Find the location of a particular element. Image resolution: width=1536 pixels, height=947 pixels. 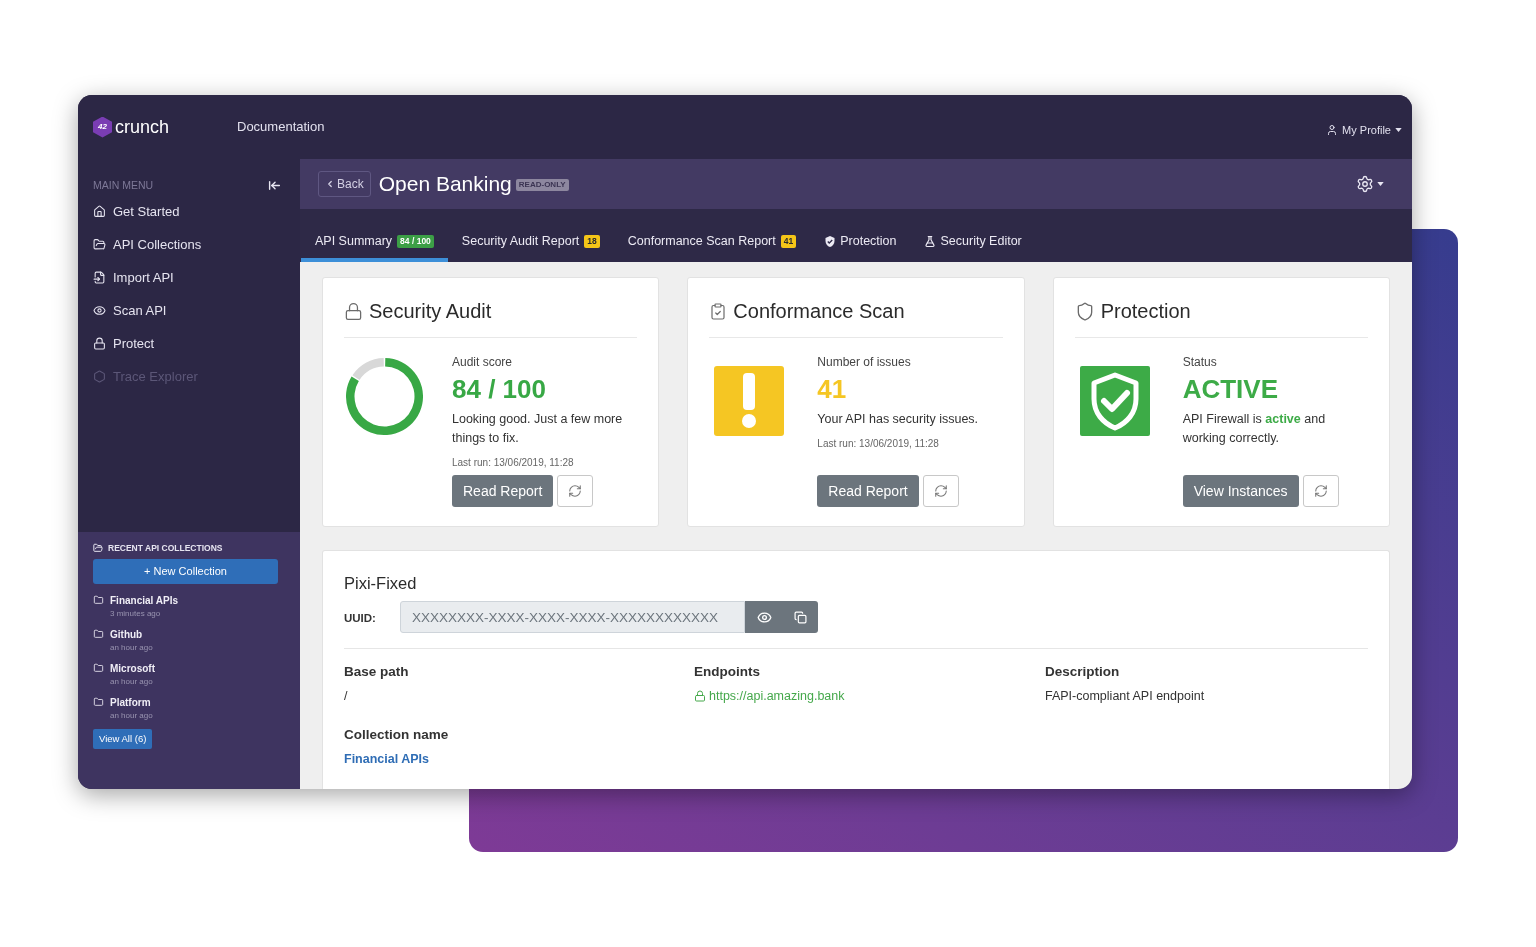

logo-wordmark: crunch is located at coordinates (142, 127).